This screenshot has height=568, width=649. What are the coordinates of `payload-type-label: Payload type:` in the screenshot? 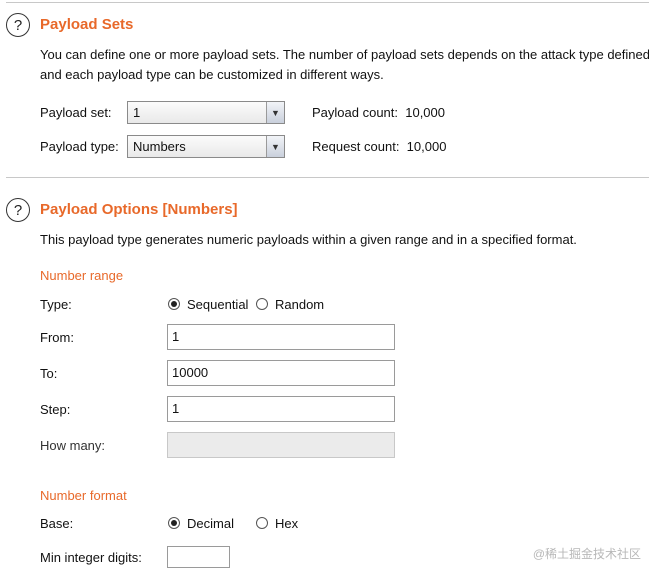 It's located at (79, 146).